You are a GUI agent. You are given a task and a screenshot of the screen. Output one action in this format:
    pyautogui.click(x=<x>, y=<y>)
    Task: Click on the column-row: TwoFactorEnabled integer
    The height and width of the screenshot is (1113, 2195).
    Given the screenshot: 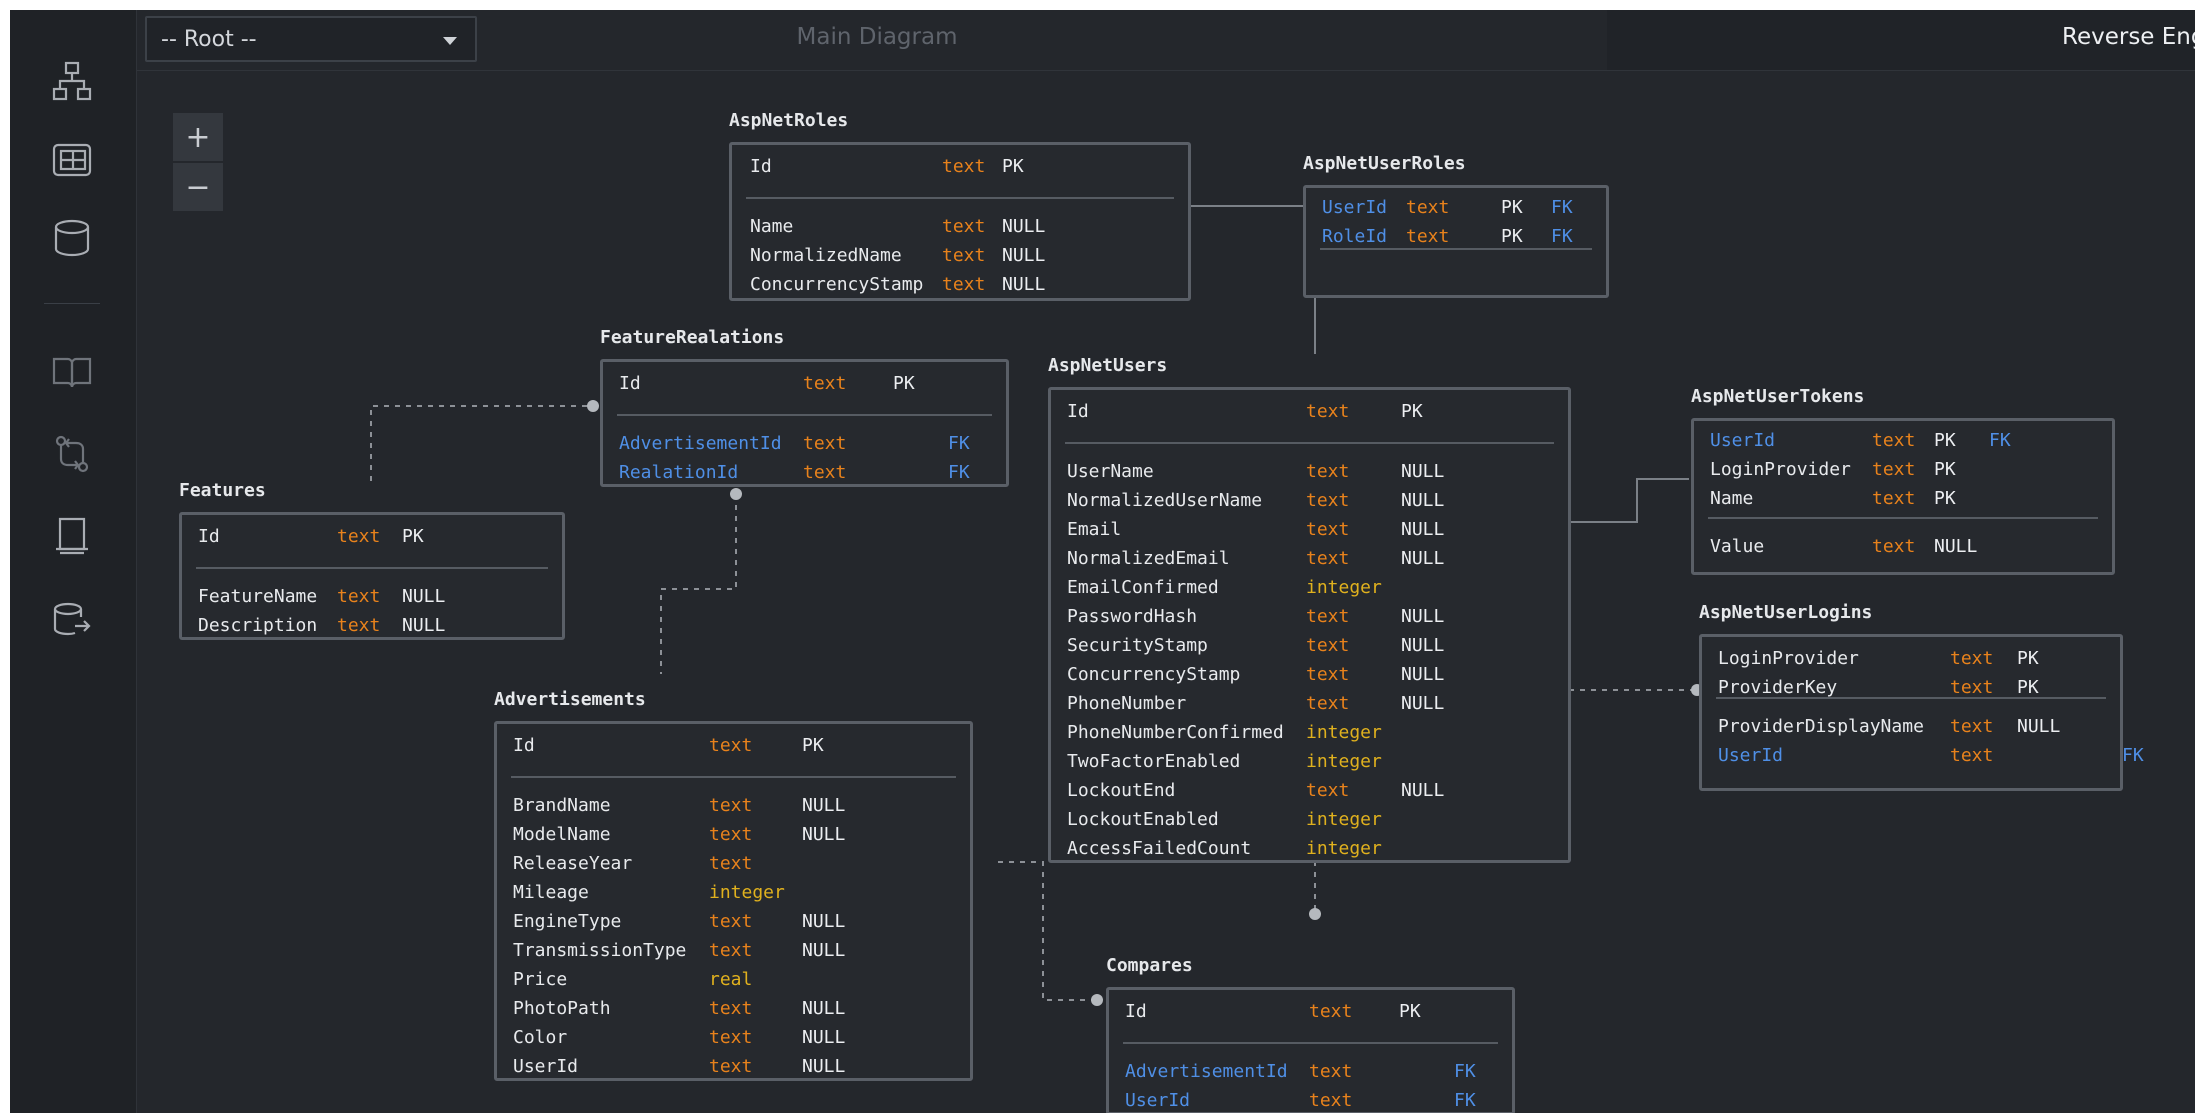 What is the action you would take?
    pyautogui.click(x=1309, y=762)
    